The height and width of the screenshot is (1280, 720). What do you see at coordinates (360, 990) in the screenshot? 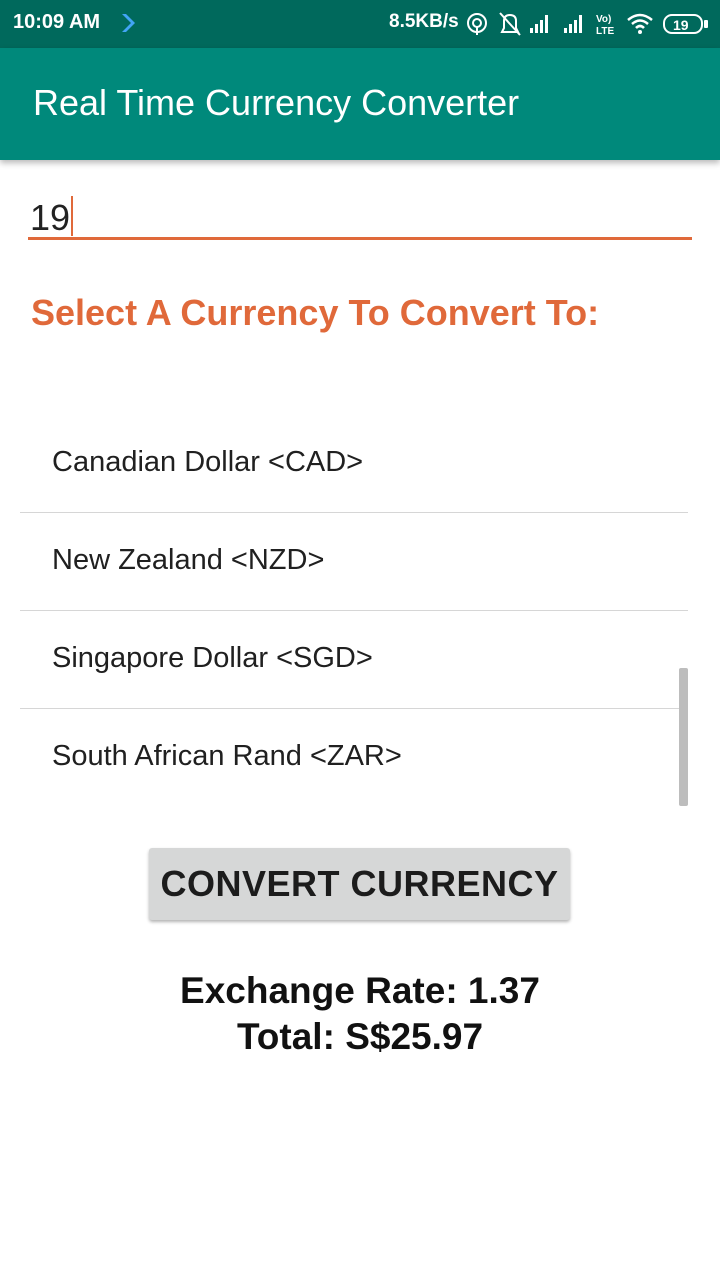
I see `exchange-rate-text: Exchange Rate: 1.37` at bounding box center [360, 990].